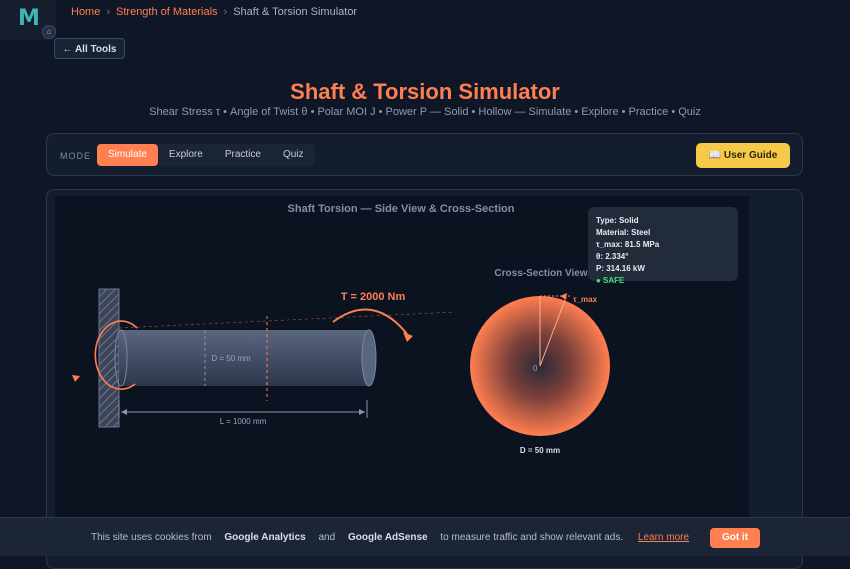 This screenshot has height=569, width=850. Describe the element at coordinates (75, 156) in the screenshot. I see `mode-label: MODE` at that location.